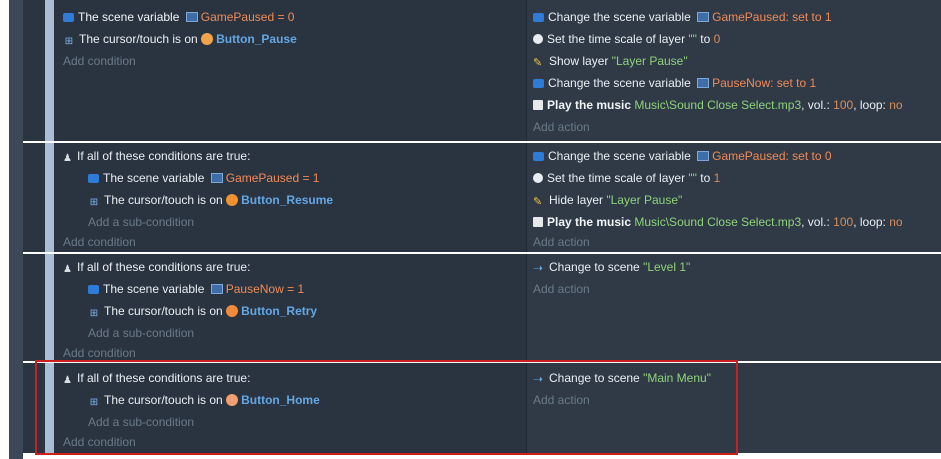 The width and height of the screenshot is (941, 459). Describe the element at coordinates (232, 200) in the screenshot. I see `resume-button-object-icon` at that location.